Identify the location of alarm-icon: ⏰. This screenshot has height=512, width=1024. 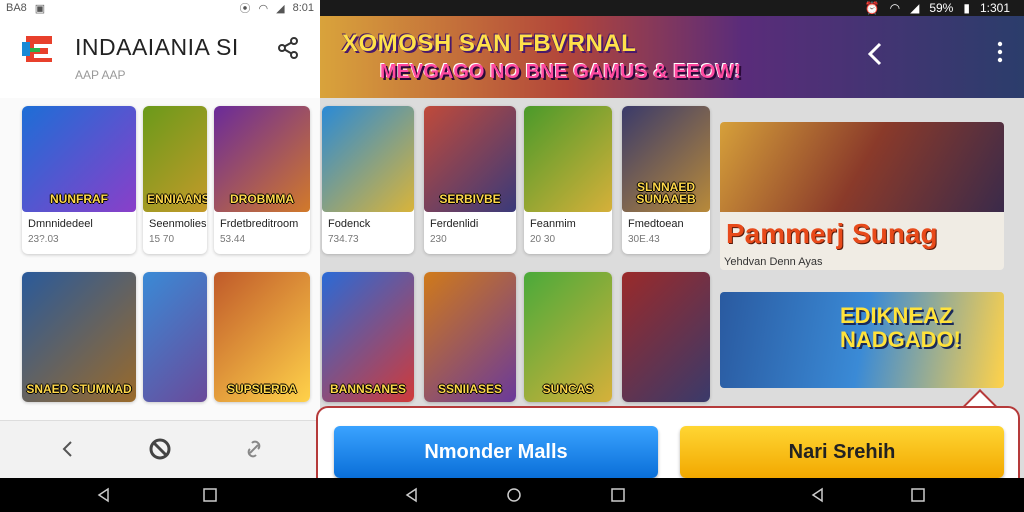
(872, 8).